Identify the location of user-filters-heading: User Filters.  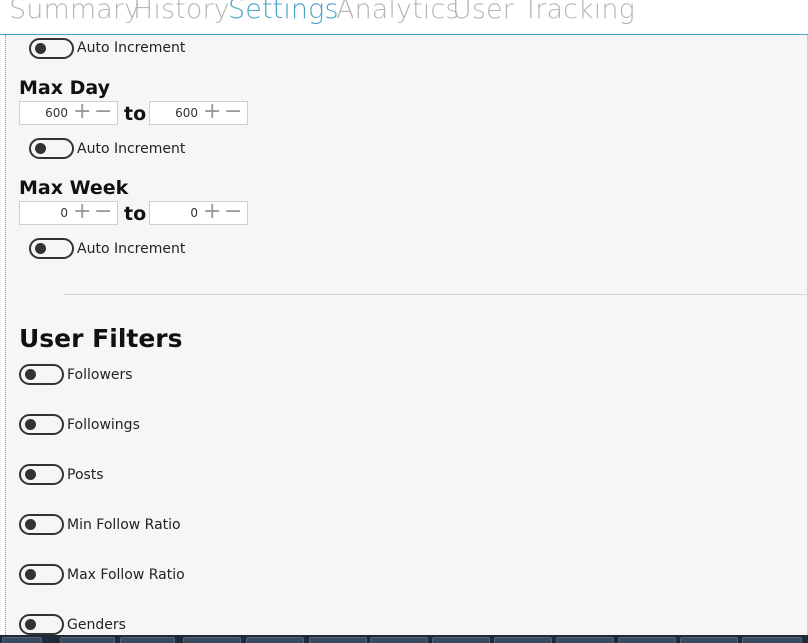
(101, 338).